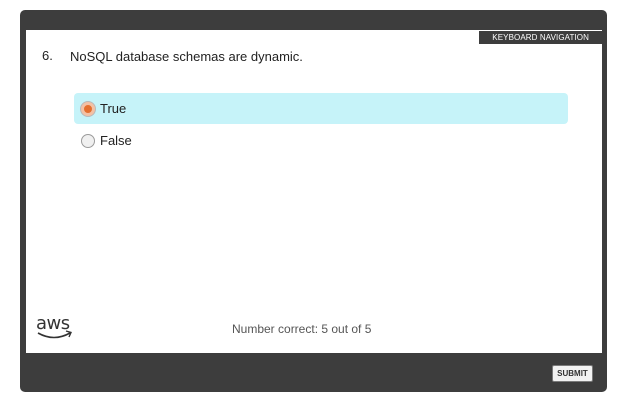 Image resolution: width=627 pixels, height=410 pixels. What do you see at coordinates (321, 108) in the screenshot?
I see `option-true: True` at bounding box center [321, 108].